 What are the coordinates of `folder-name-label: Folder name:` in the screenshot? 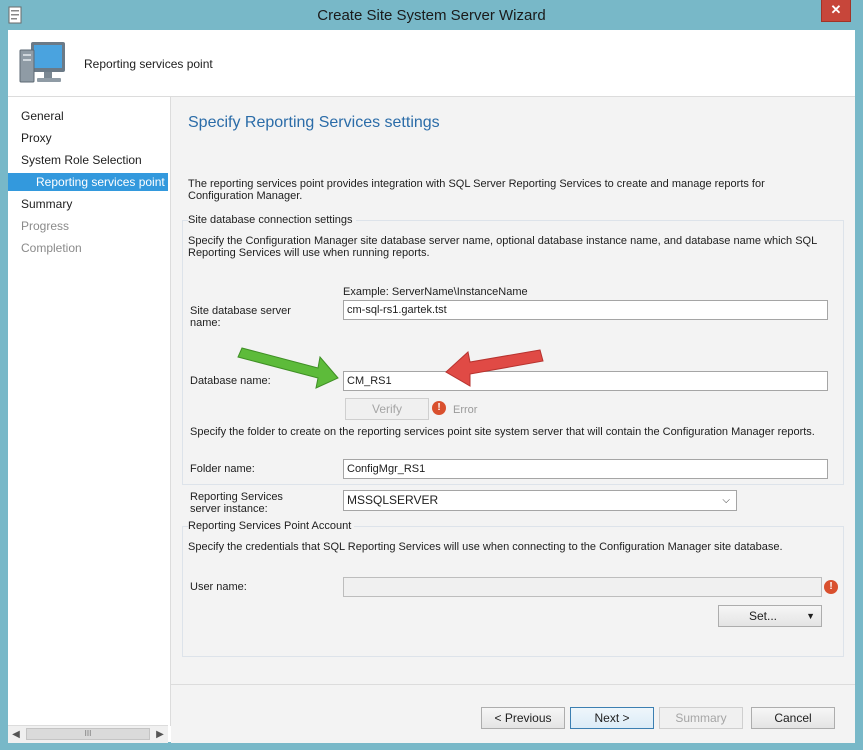 It's located at (222, 469).